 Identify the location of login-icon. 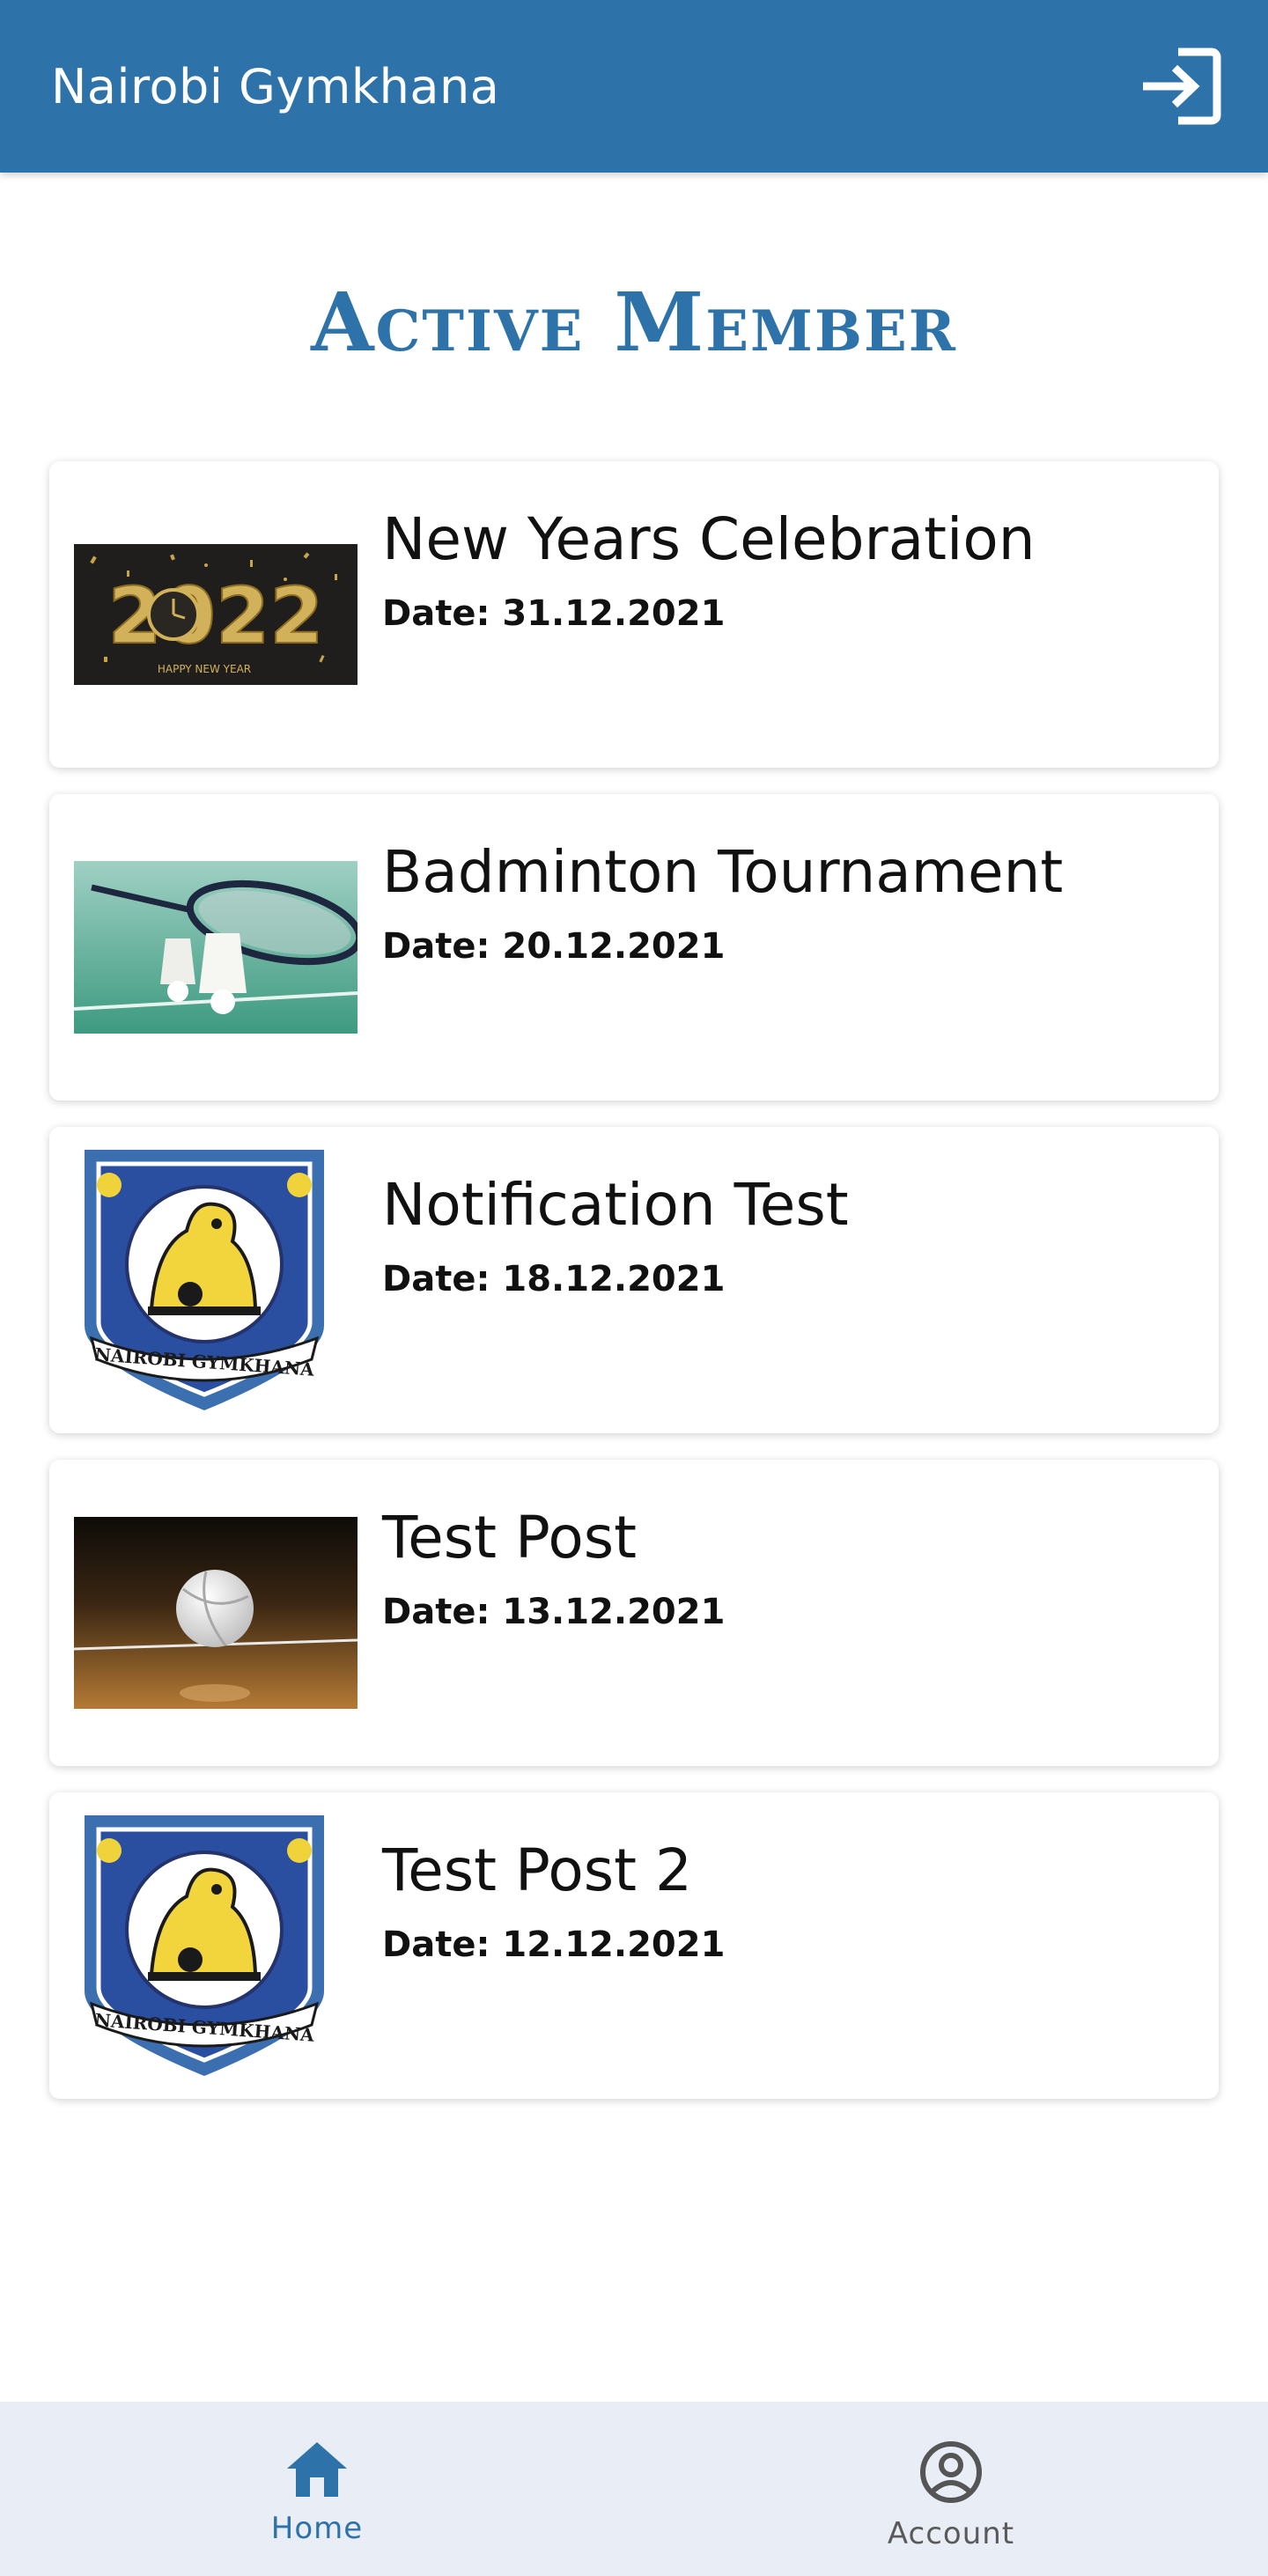
(1182, 87).